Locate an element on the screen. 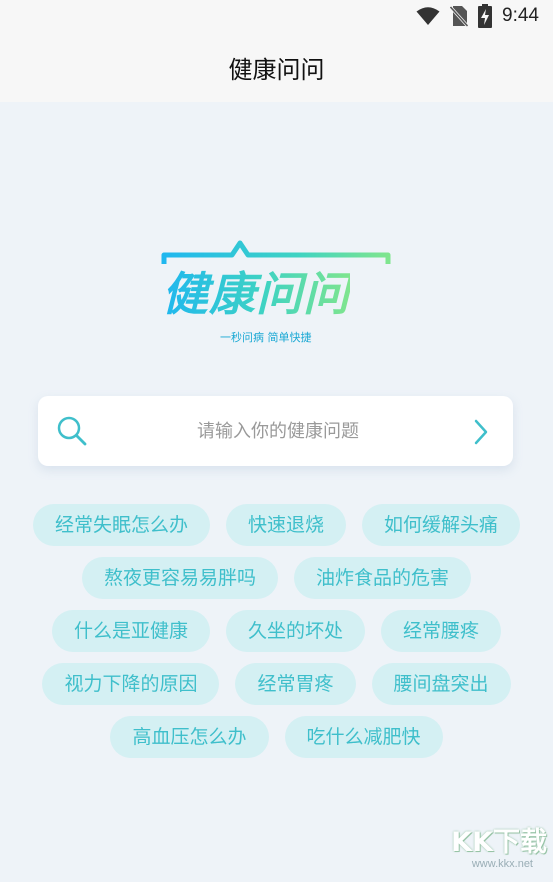 The height and width of the screenshot is (882, 553). tag-row: 高血压怎么办 吃什么减肥快 is located at coordinates (276, 737).